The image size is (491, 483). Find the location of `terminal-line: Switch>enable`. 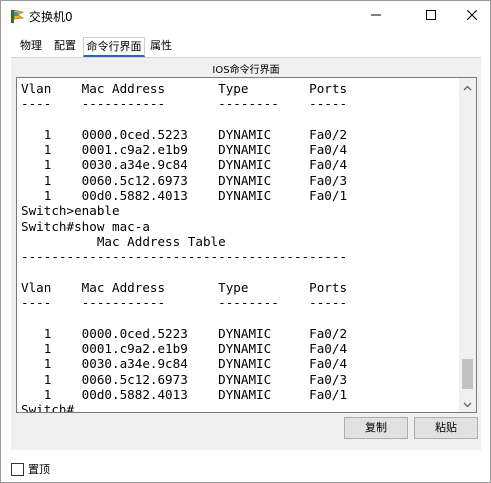

terminal-line: Switch>enable is located at coordinates (70, 211).